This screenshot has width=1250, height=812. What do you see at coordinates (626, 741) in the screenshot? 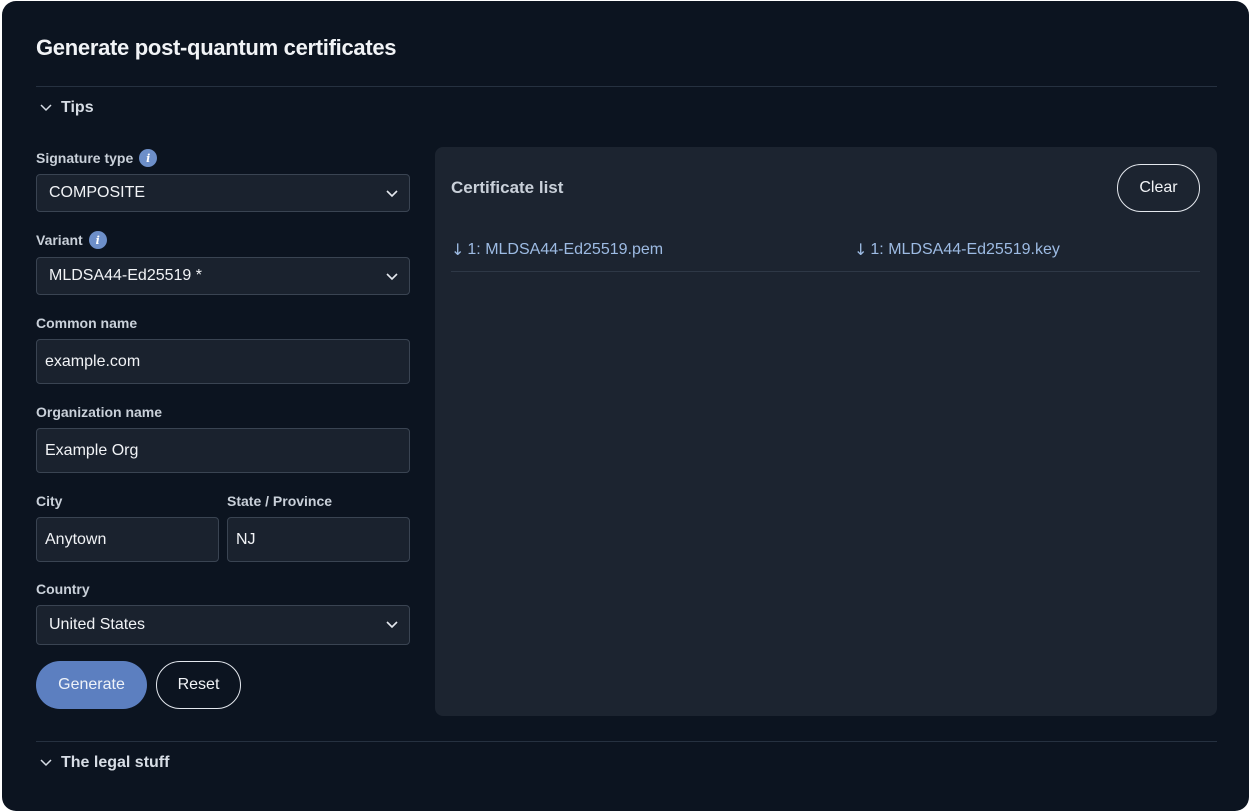
I see `bottom-divider` at bounding box center [626, 741].